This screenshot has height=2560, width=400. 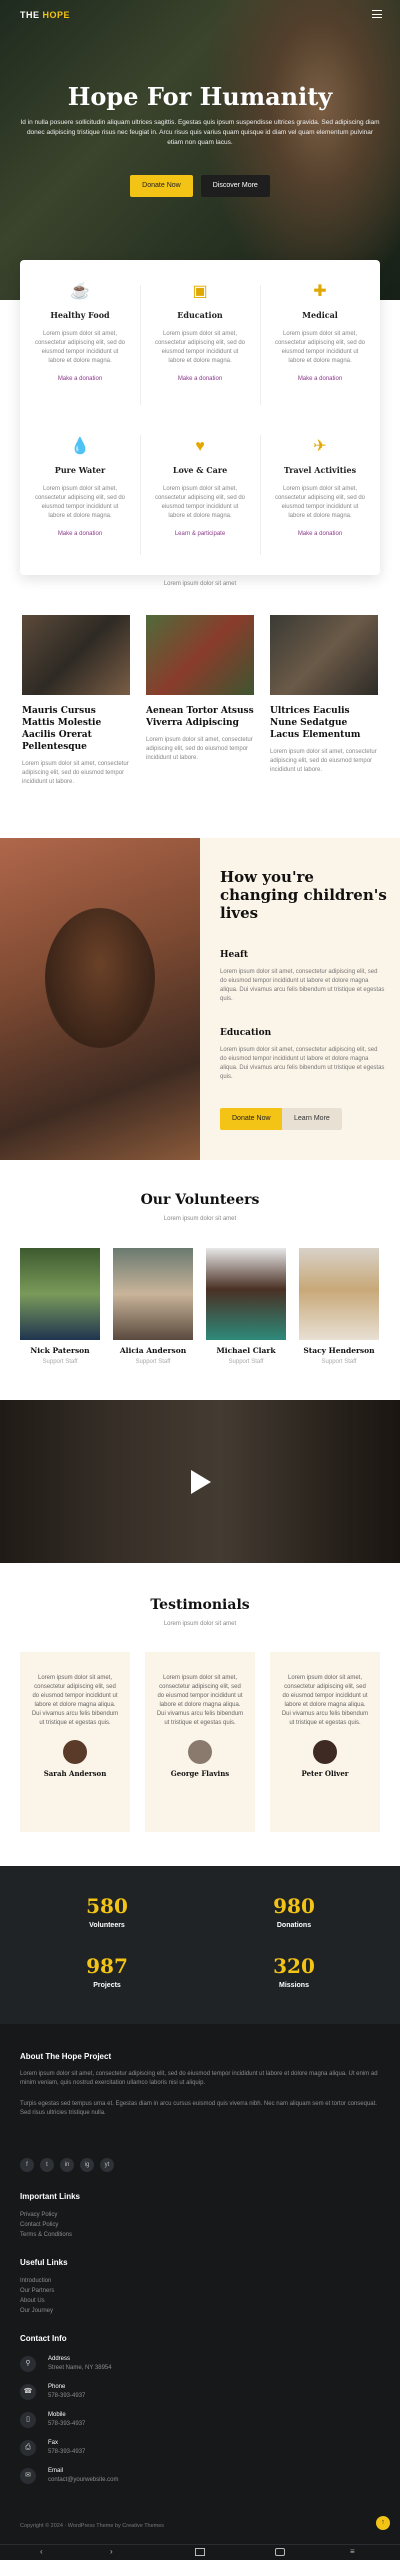 I want to click on site-logo: THE HOPE, so click(x=45, y=15).